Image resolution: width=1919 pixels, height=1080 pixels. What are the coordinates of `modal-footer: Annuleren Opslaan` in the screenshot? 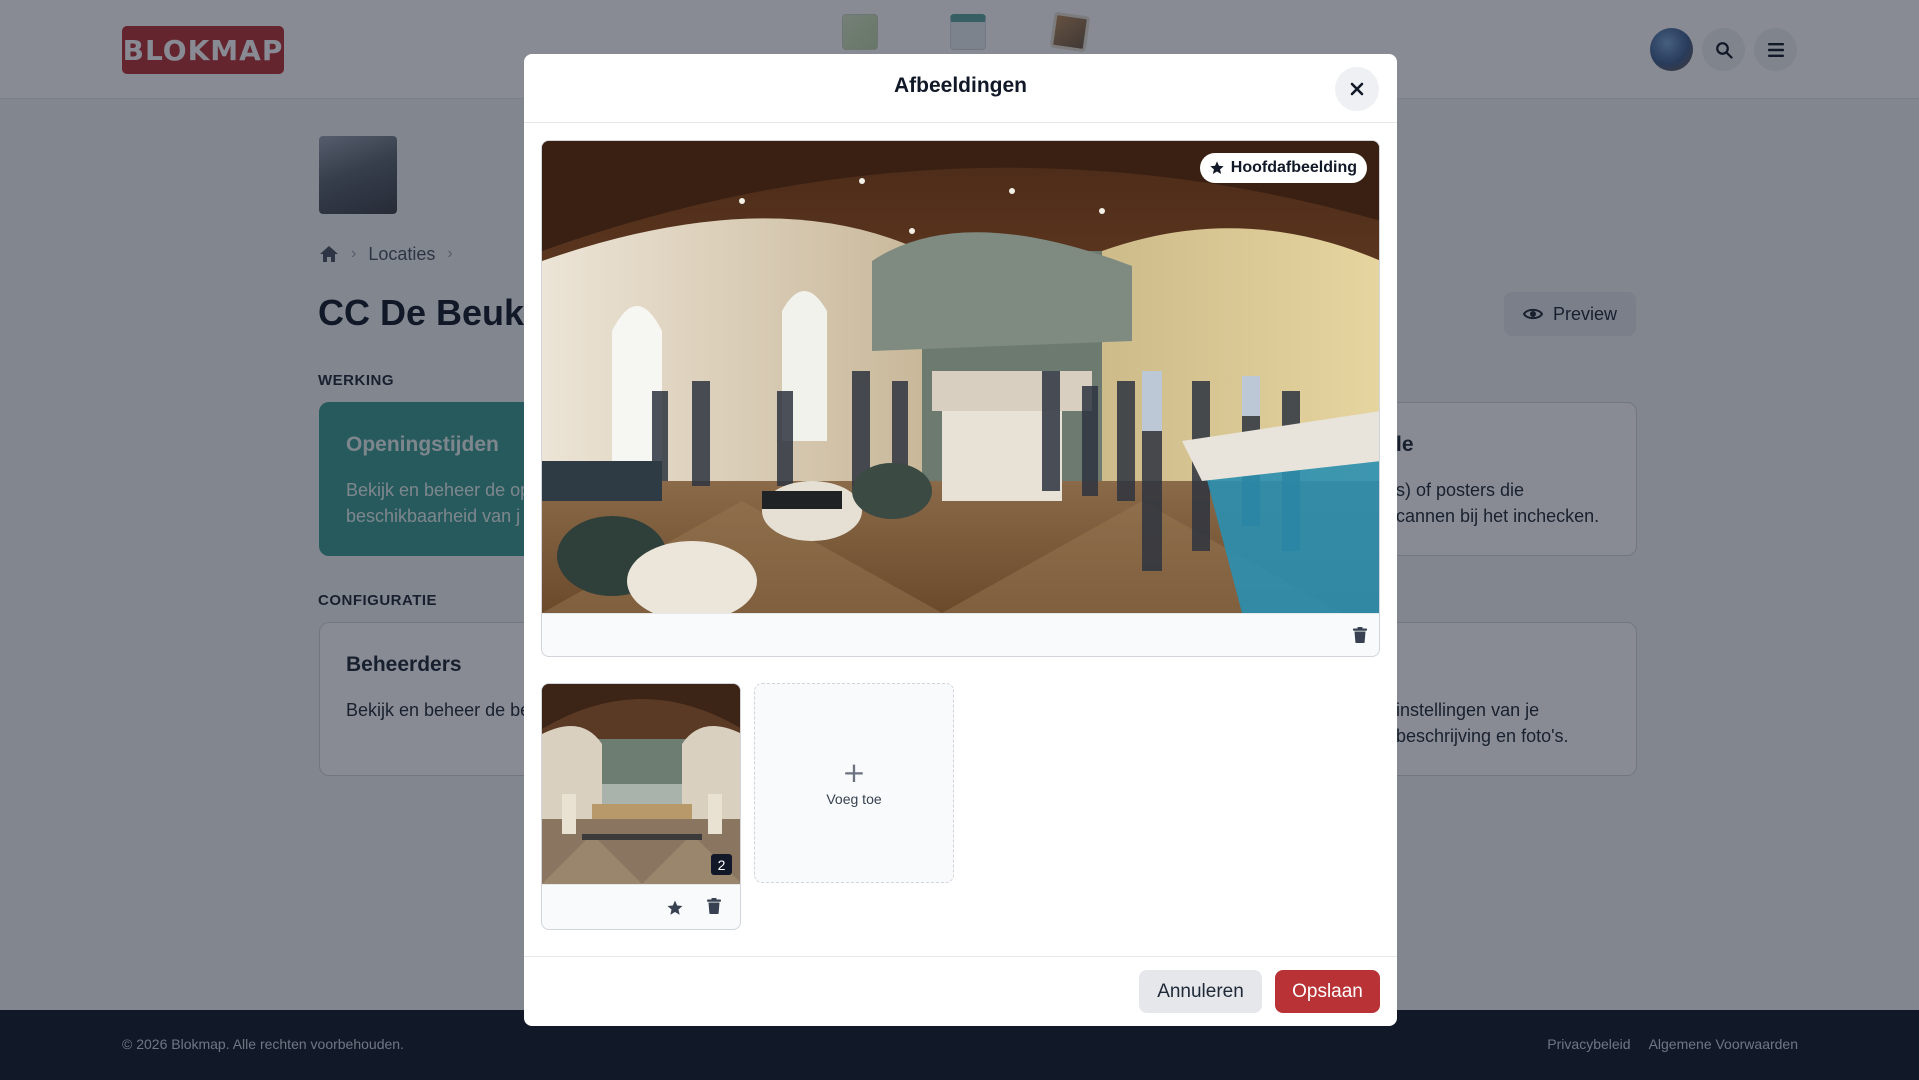 It's located at (960, 991).